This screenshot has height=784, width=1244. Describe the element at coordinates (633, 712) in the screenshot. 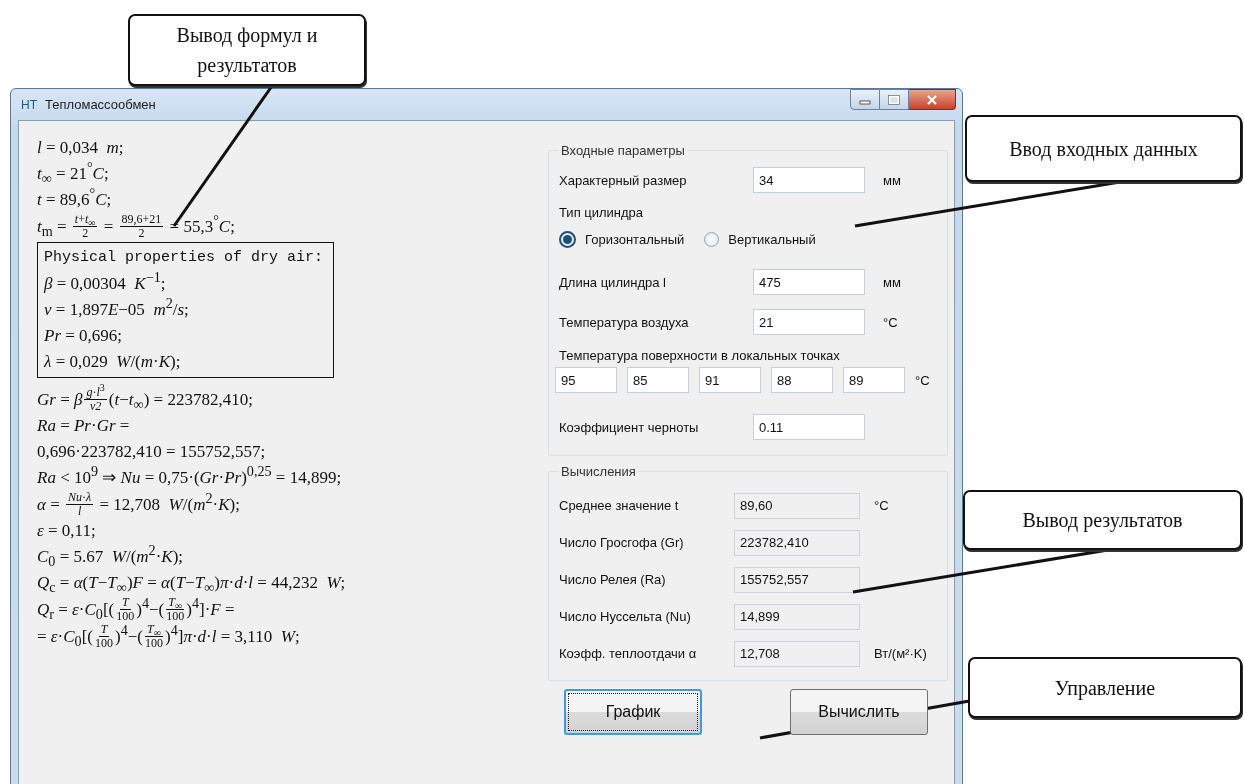

I see `button: График` at that location.